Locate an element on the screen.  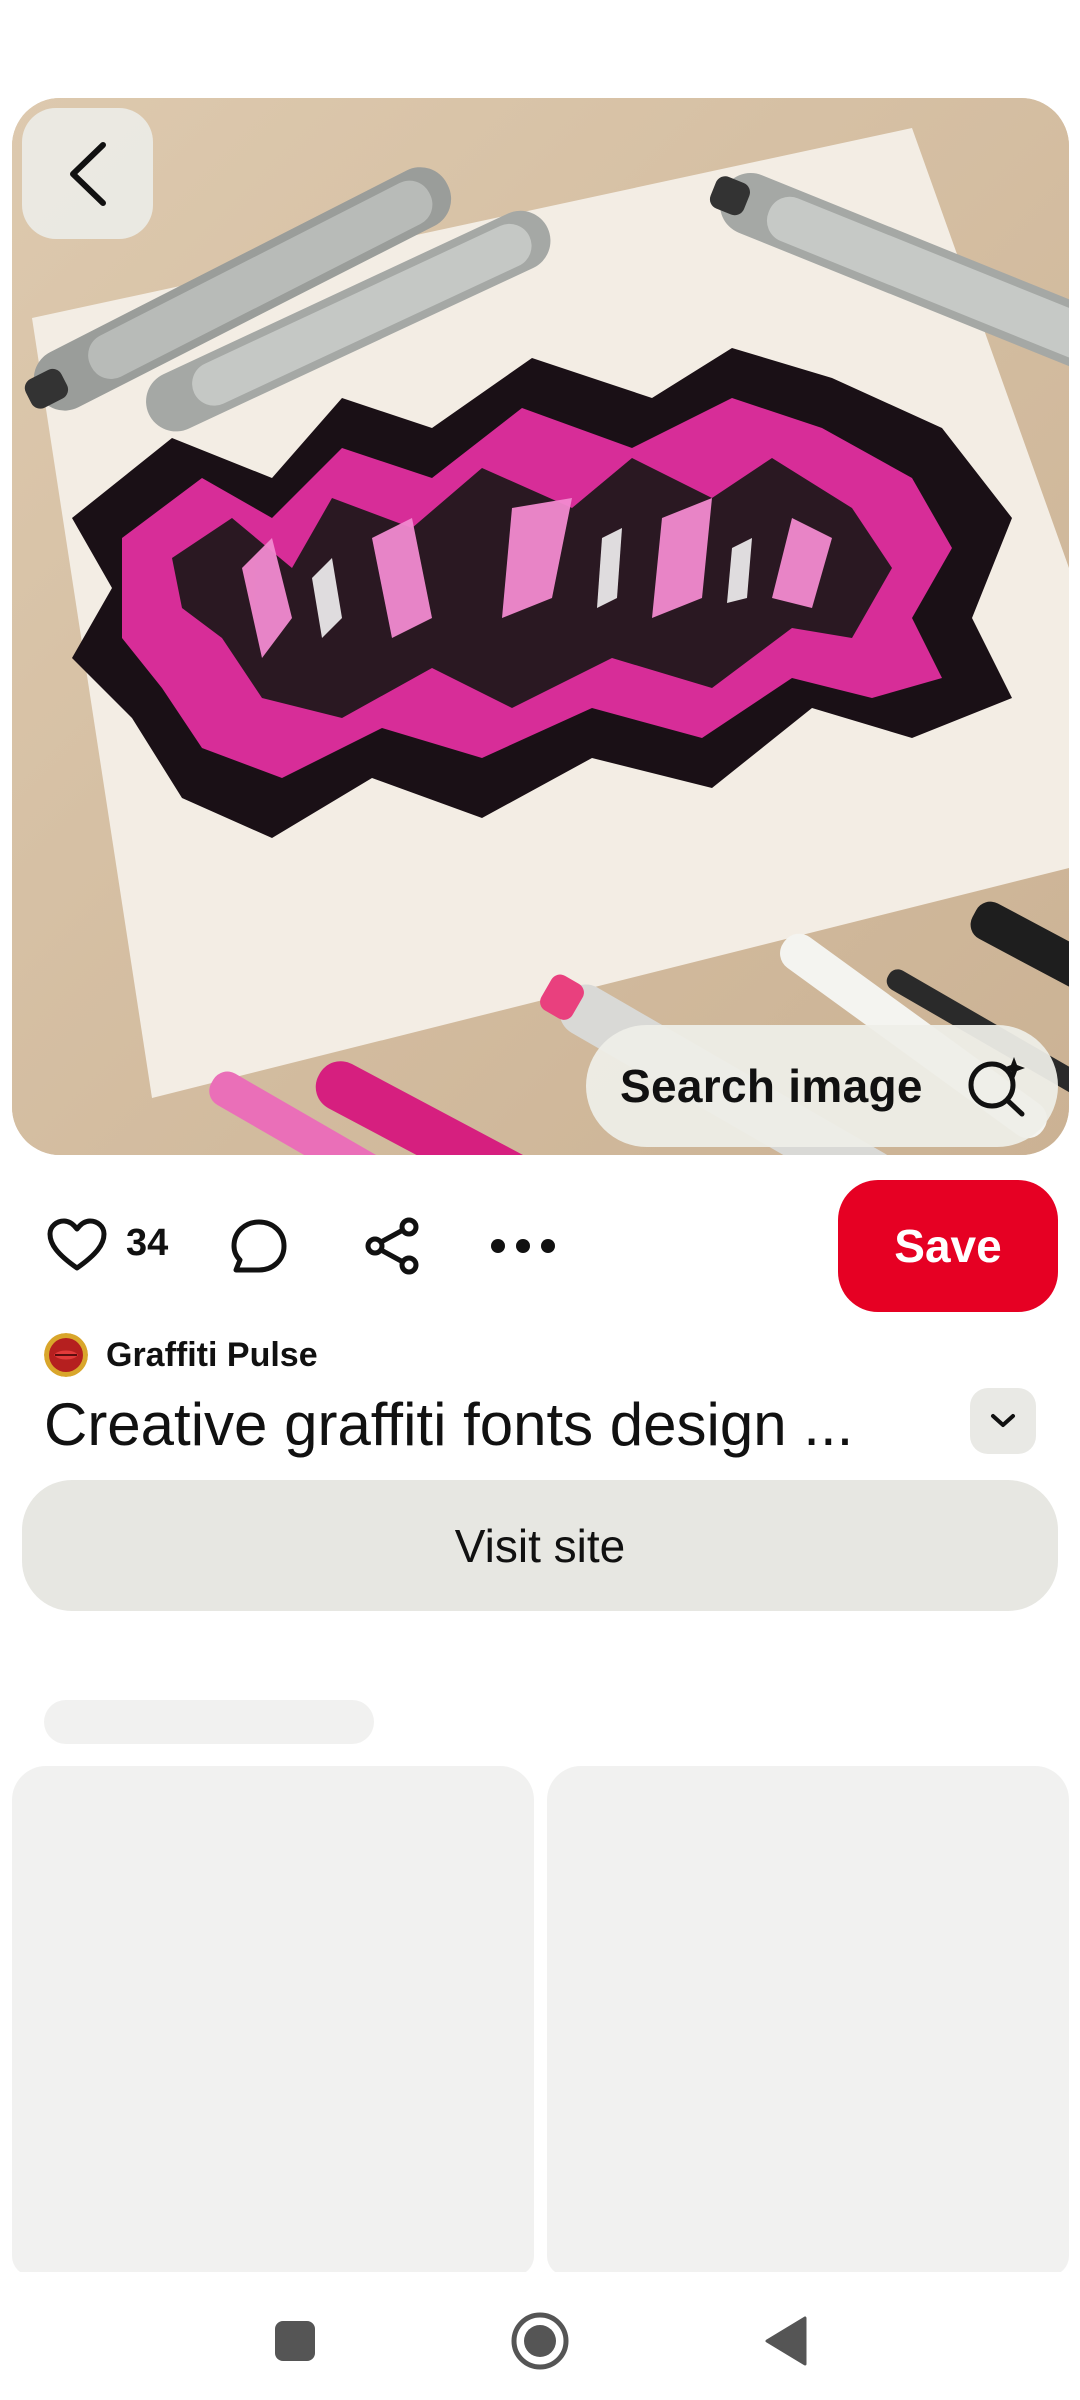
system-navigation-bar is located at coordinates (540, 2336).